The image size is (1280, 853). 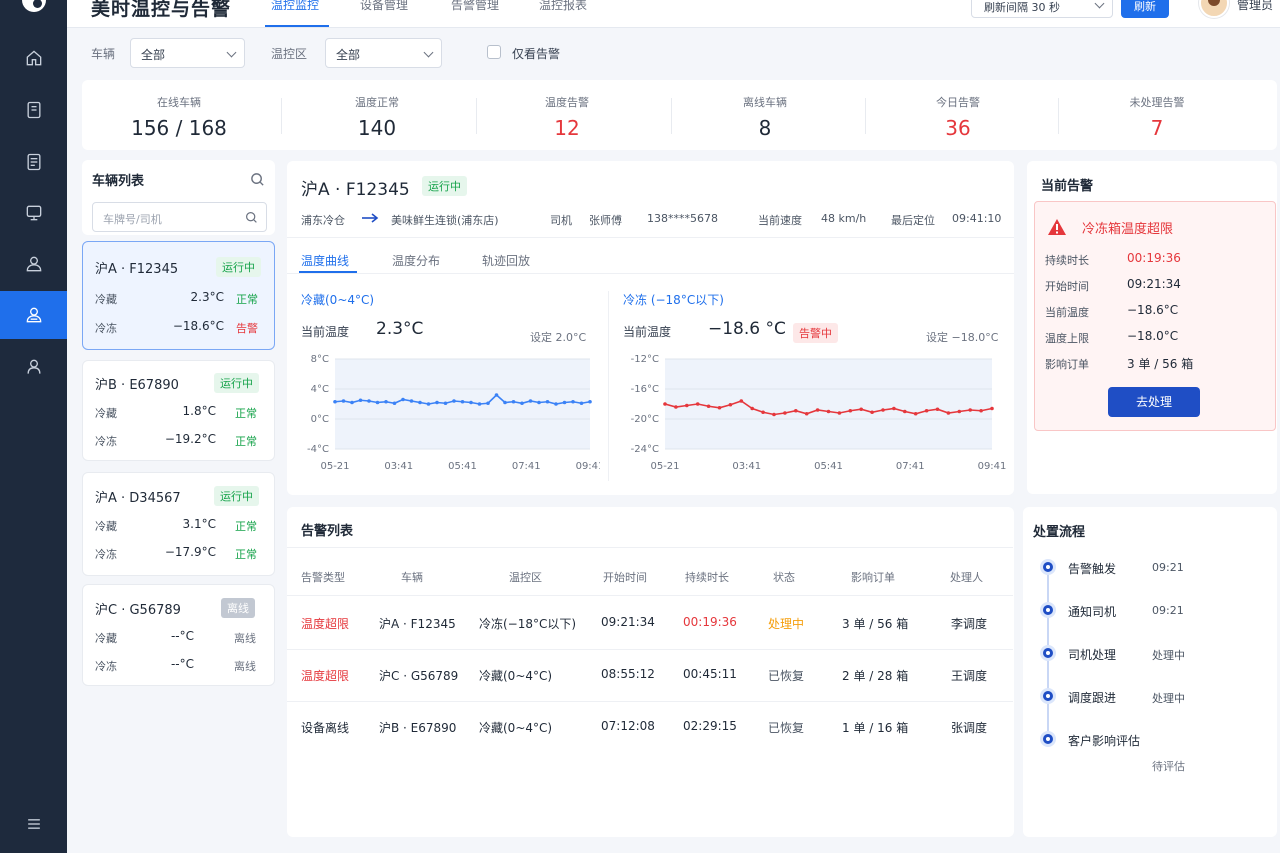 I want to click on alert-handler: 张调度, so click(x=969, y=728).